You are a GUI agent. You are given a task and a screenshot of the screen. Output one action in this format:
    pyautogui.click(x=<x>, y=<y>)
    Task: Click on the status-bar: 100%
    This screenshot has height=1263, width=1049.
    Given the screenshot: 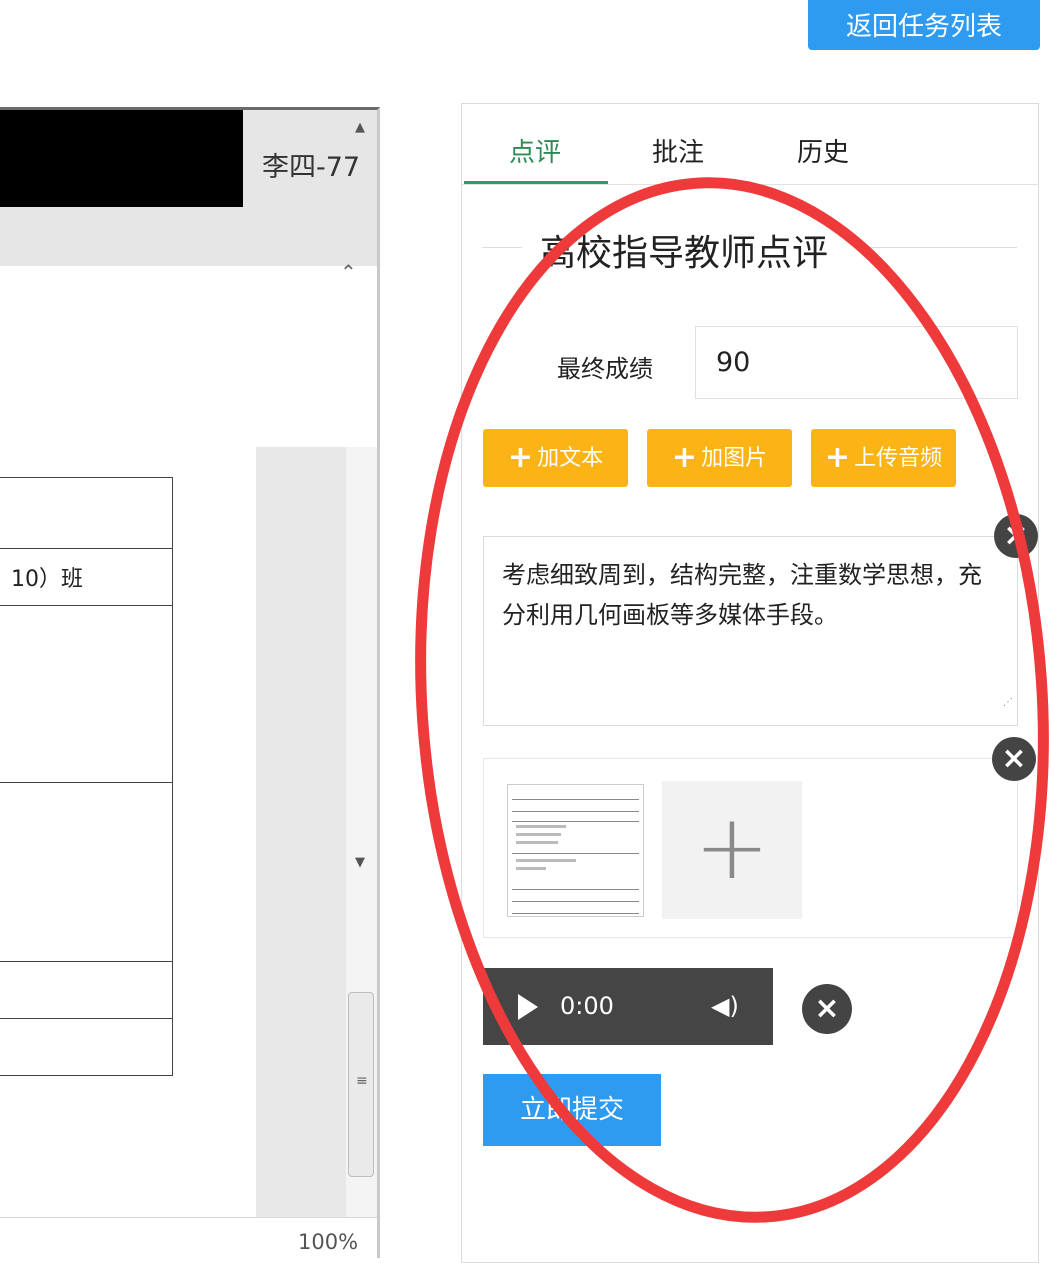 What is the action you would take?
    pyautogui.click(x=188, y=1239)
    